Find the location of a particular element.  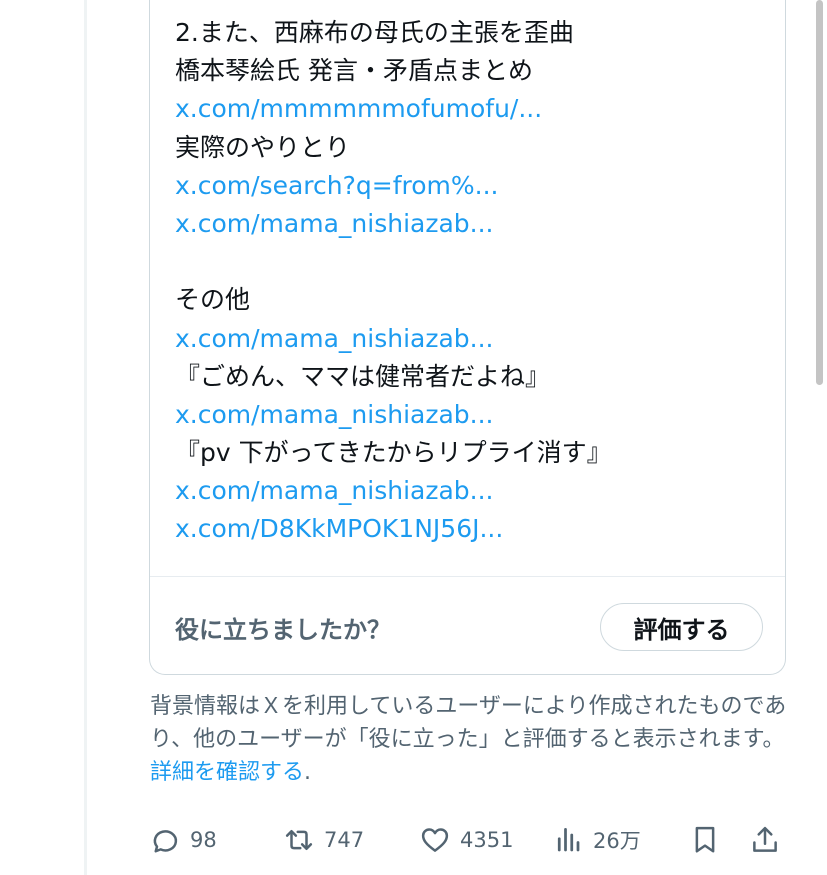

views-button: 26万 is located at coordinates (597, 840).